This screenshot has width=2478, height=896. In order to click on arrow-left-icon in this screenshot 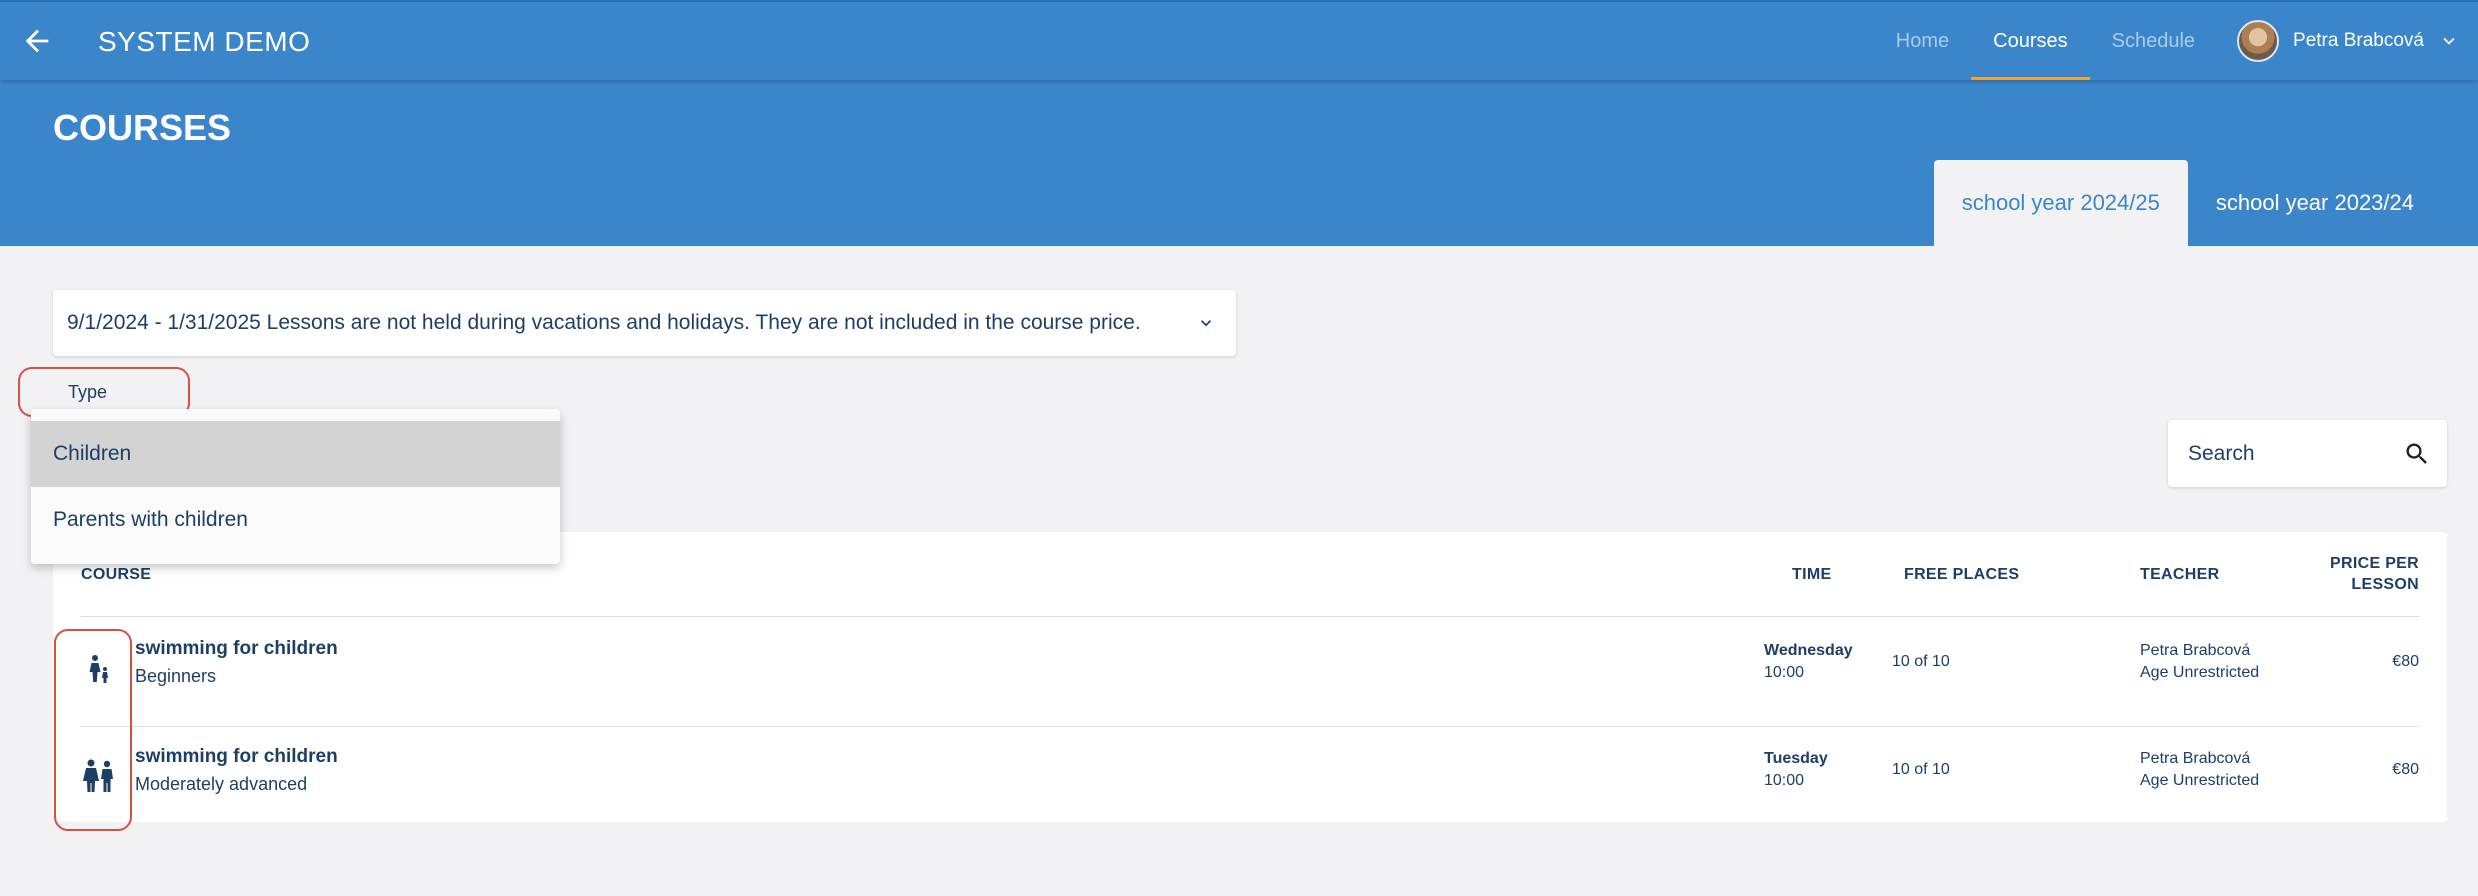, I will do `click(37, 41)`.